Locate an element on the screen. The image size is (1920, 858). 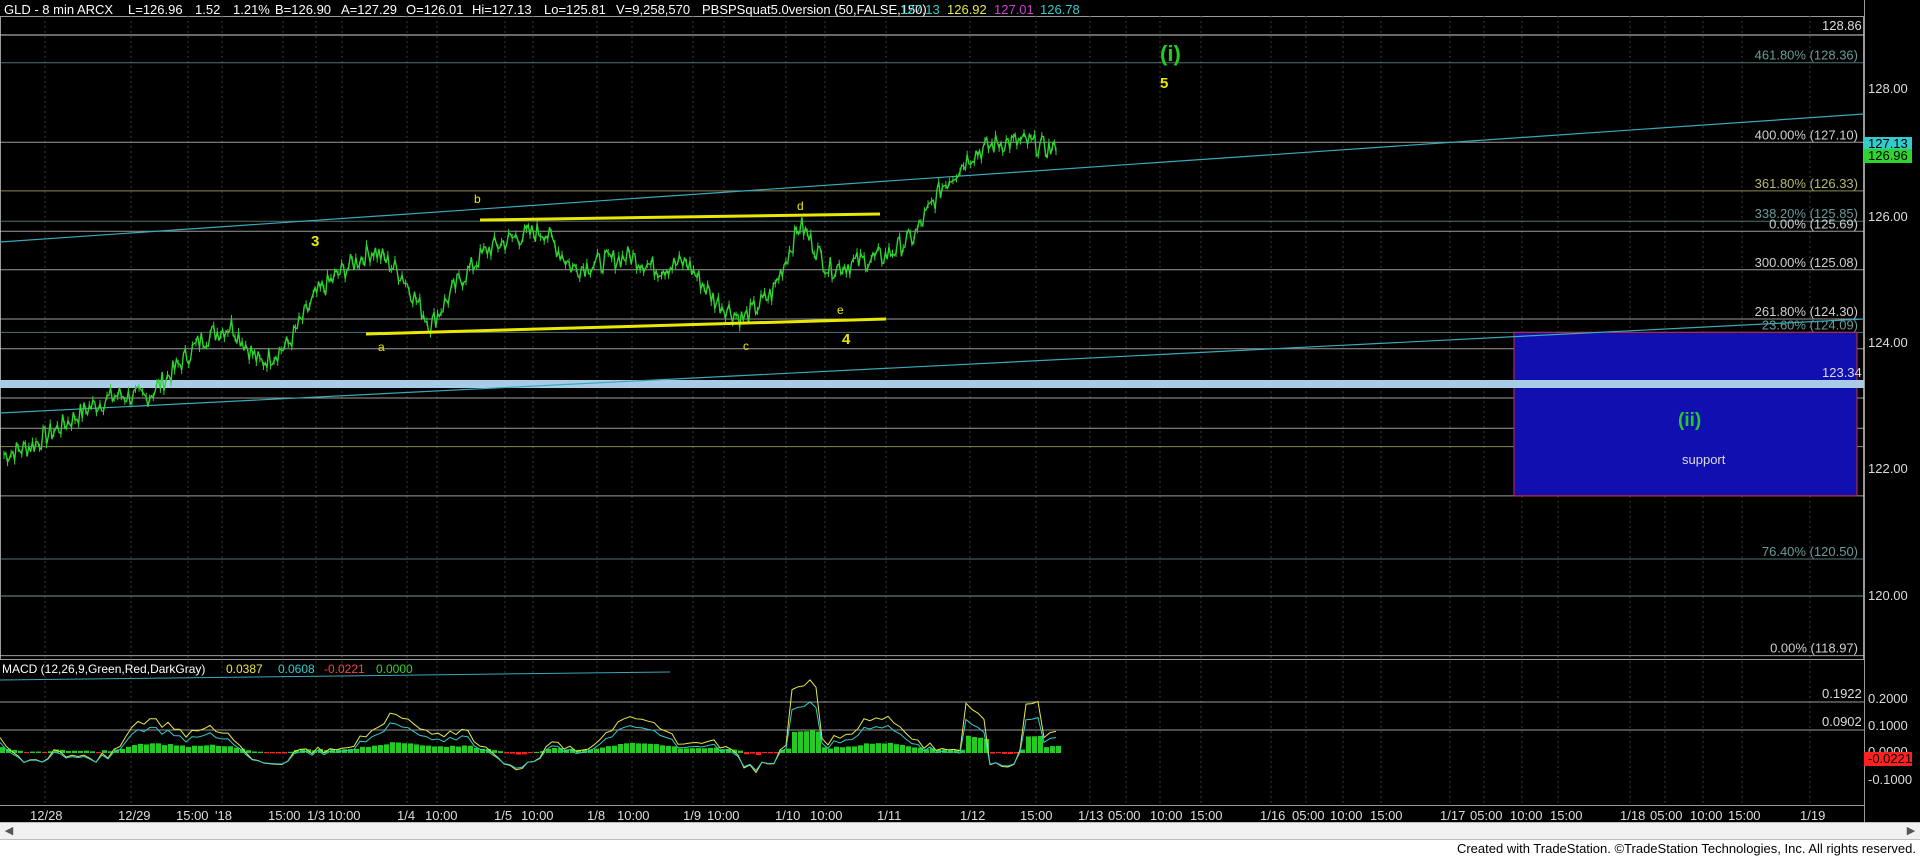
header-change-pct: 1.21% is located at coordinates (251, 9).